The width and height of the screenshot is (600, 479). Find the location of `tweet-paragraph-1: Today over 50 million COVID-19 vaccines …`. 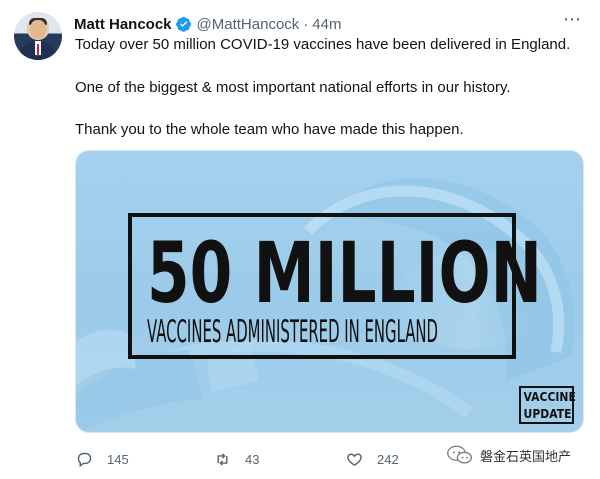

tweet-paragraph-1: Today over 50 million COVID-19 vaccines … is located at coordinates (323, 44).